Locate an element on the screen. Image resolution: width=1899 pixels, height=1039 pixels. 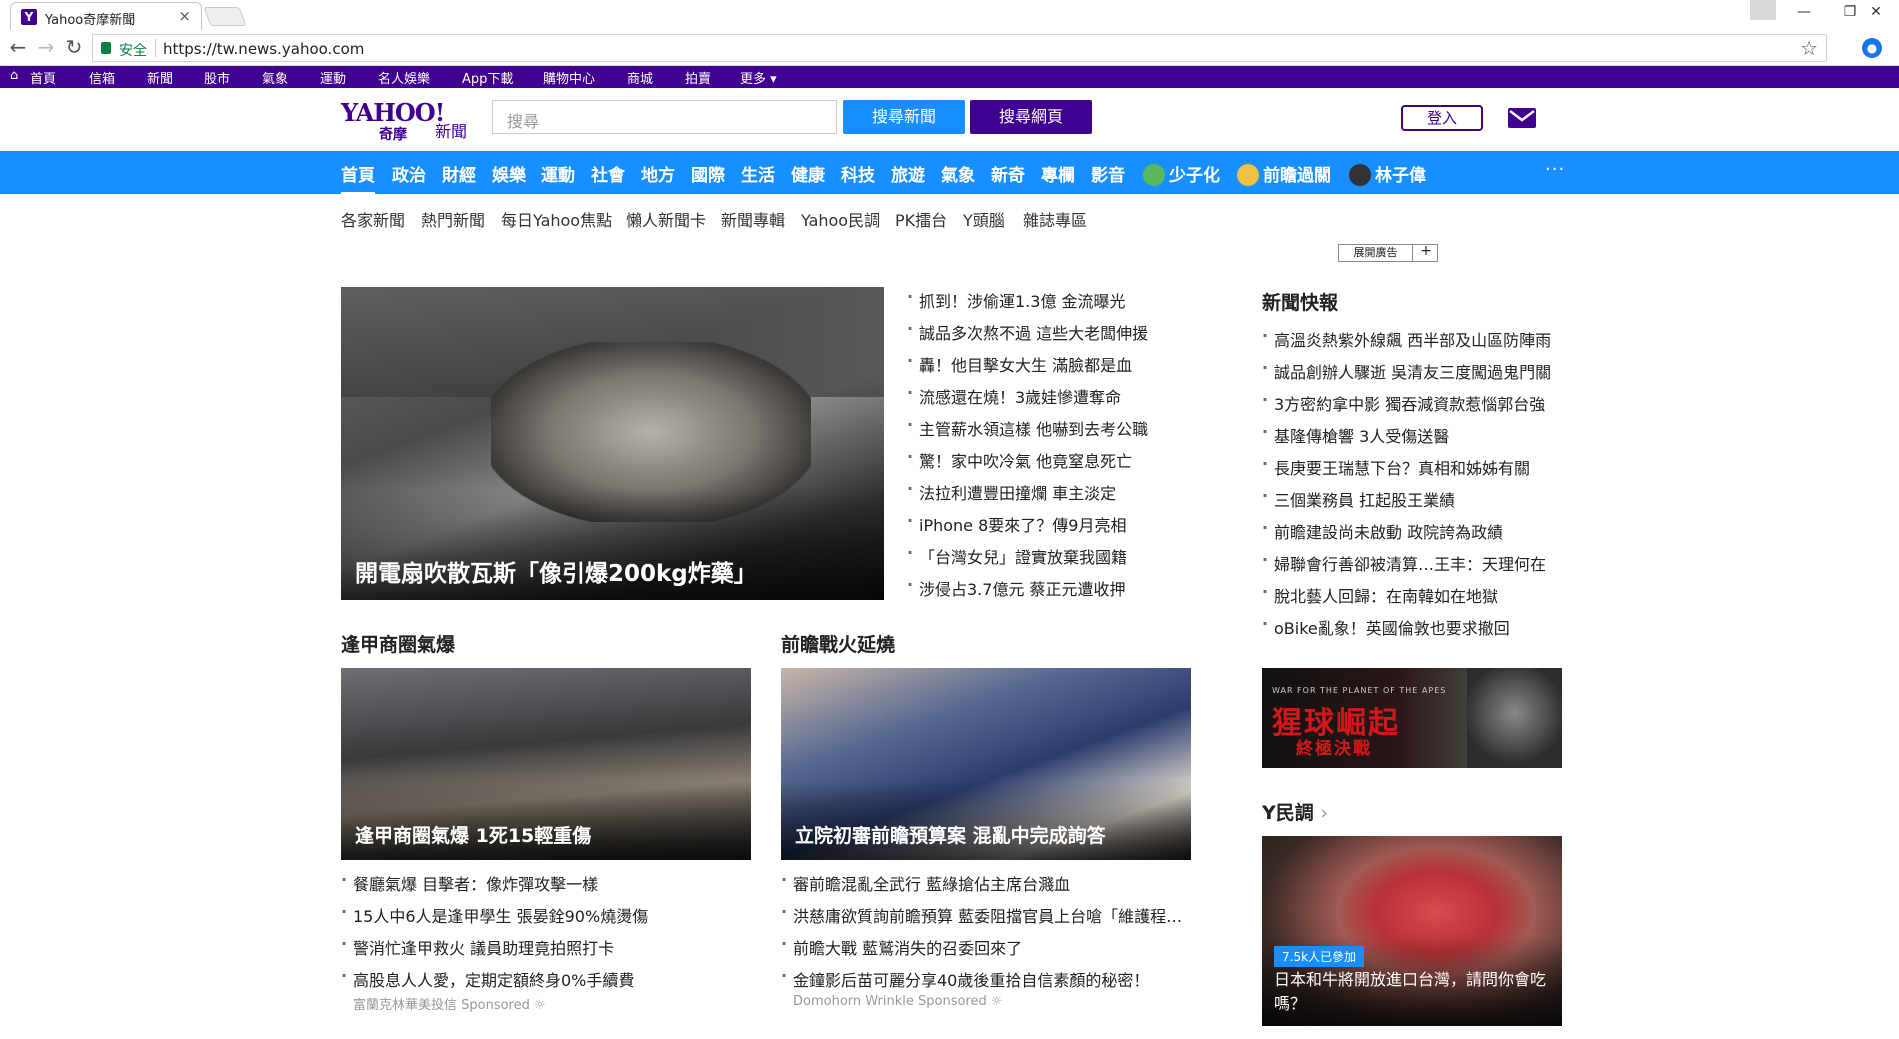
new-tab-button is located at coordinates (225, 16).